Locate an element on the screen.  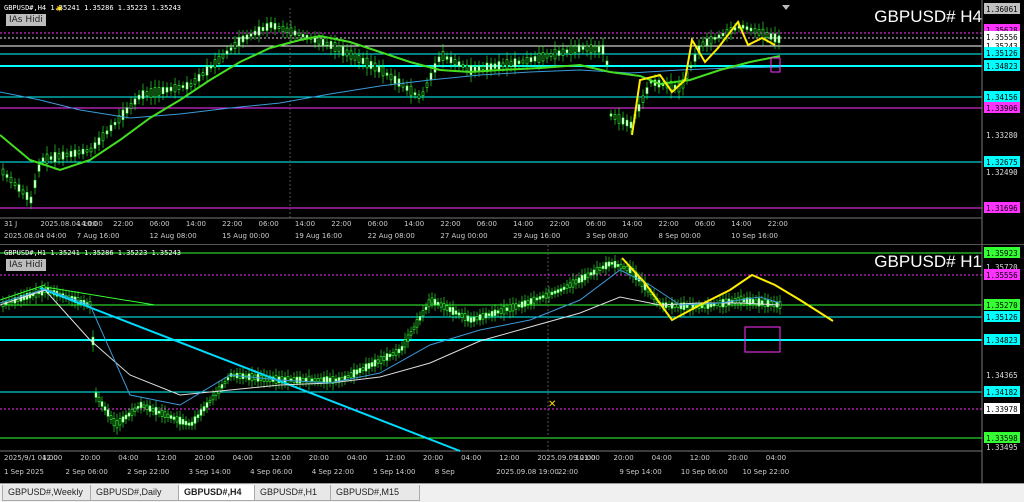
price-label: 1.32675 is located at coordinates (1002, 162).